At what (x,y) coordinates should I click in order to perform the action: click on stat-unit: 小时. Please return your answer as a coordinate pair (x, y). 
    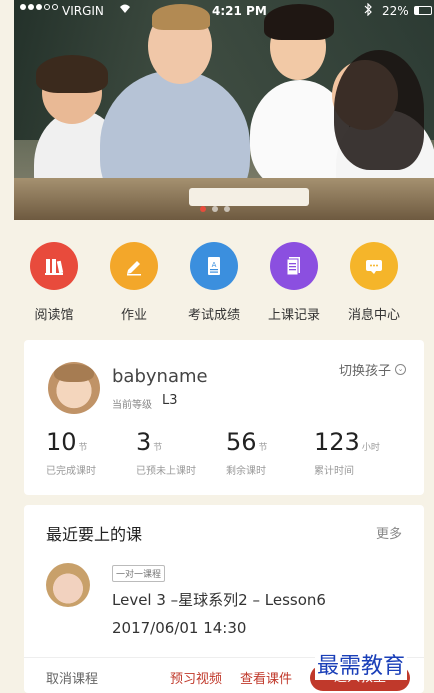
    Looking at the image, I should click on (370, 448).